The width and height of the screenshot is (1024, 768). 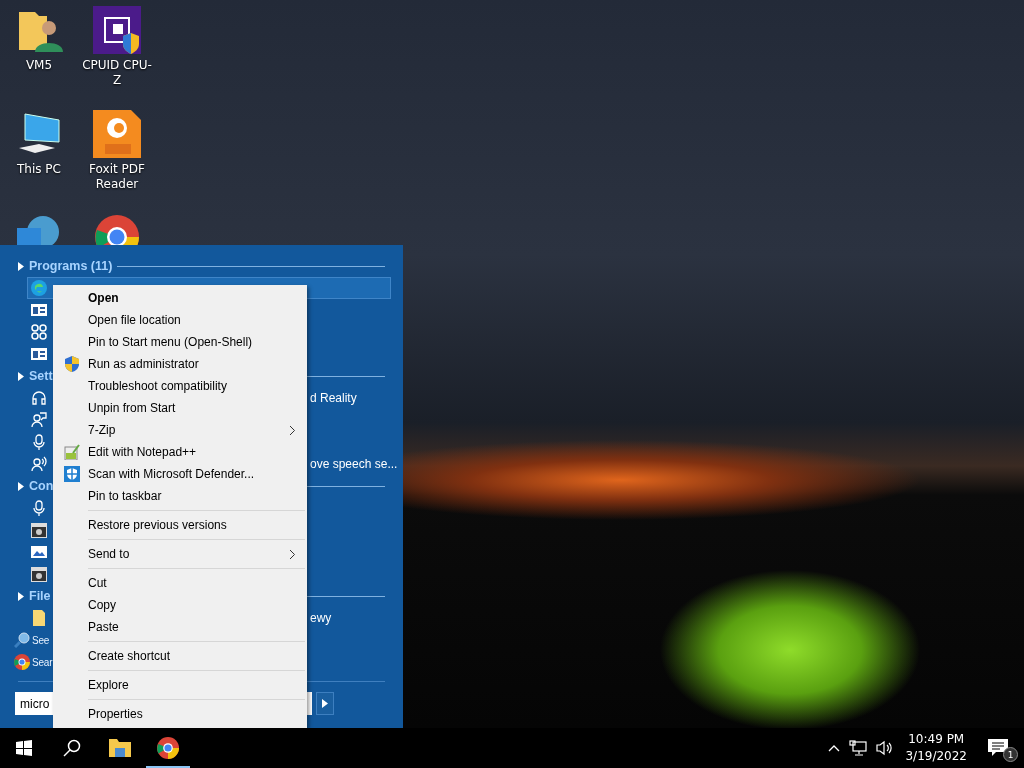 I want to click on clock-time: 10:49 PM, so click(x=936, y=739).